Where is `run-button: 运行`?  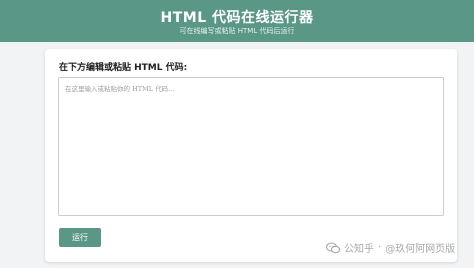
run-button: 运行 is located at coordinates (80, 237).